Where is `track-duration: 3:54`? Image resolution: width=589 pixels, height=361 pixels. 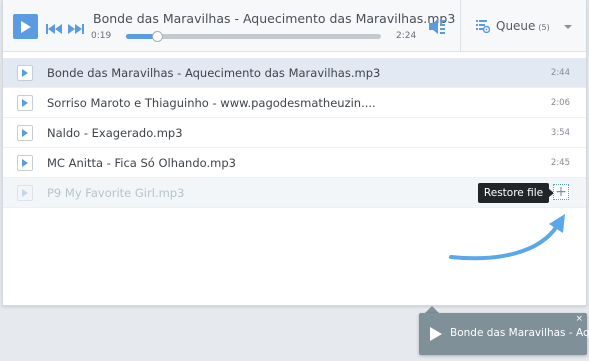 track-duration: 3:54 is located at coordinates (560, 133).